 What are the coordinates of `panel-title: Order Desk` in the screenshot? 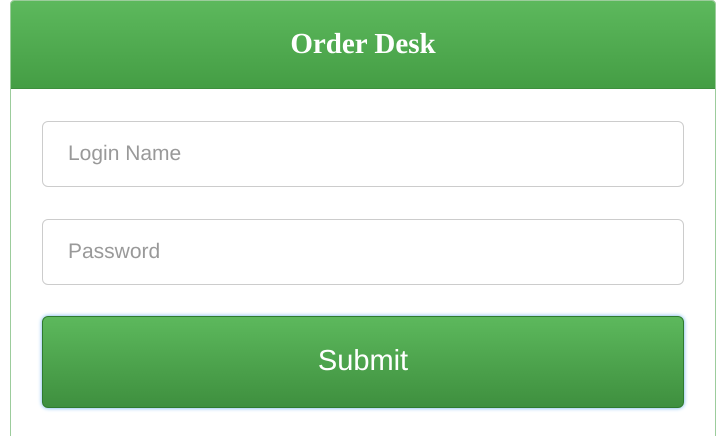 It's located at (363, 44).